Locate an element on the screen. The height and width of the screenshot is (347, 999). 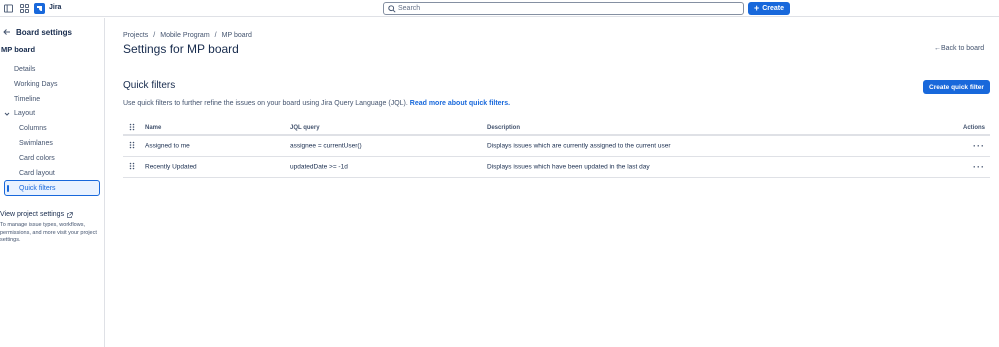
sidebar-item-quick-filters-label: Quick filters is located at coordinates (37, 188).